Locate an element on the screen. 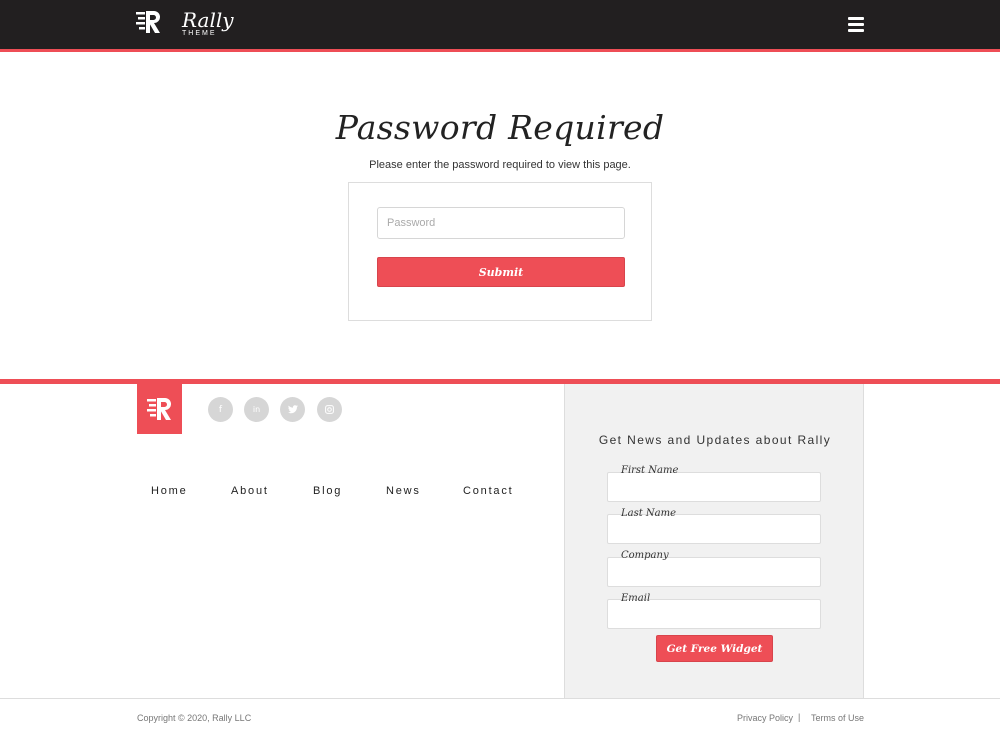  twitter-icon is located at coordinates (292, 409).